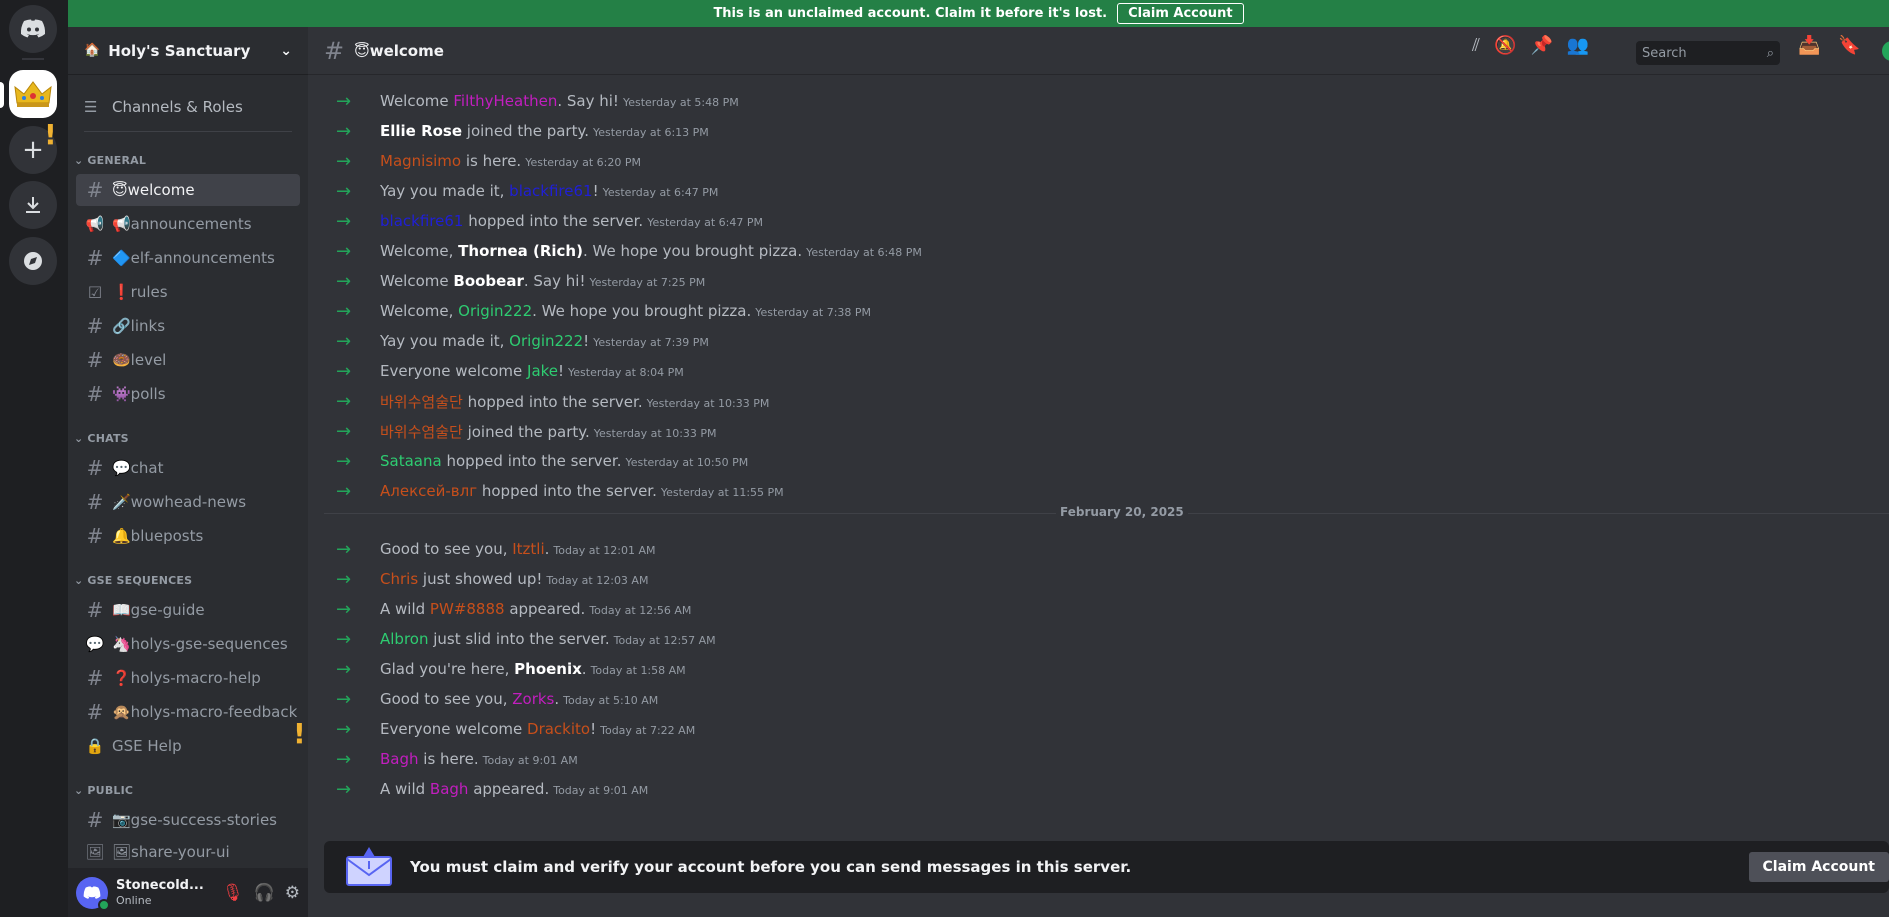  Describe the element at coordinates (101, 438) in the screenshot. I see `category-chats: ⌄ CHATS` at that location.